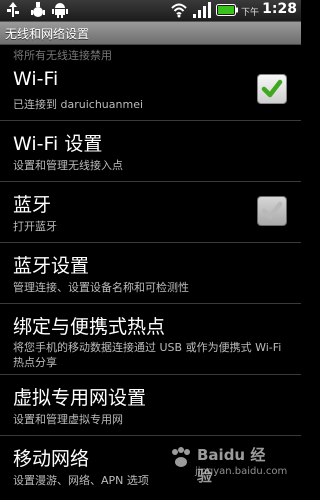 This screenshot has width=320, height=500. Describe the element at coordinates (51, 459) in the screenshot. I see `setting-title: 移动网络` at that location.